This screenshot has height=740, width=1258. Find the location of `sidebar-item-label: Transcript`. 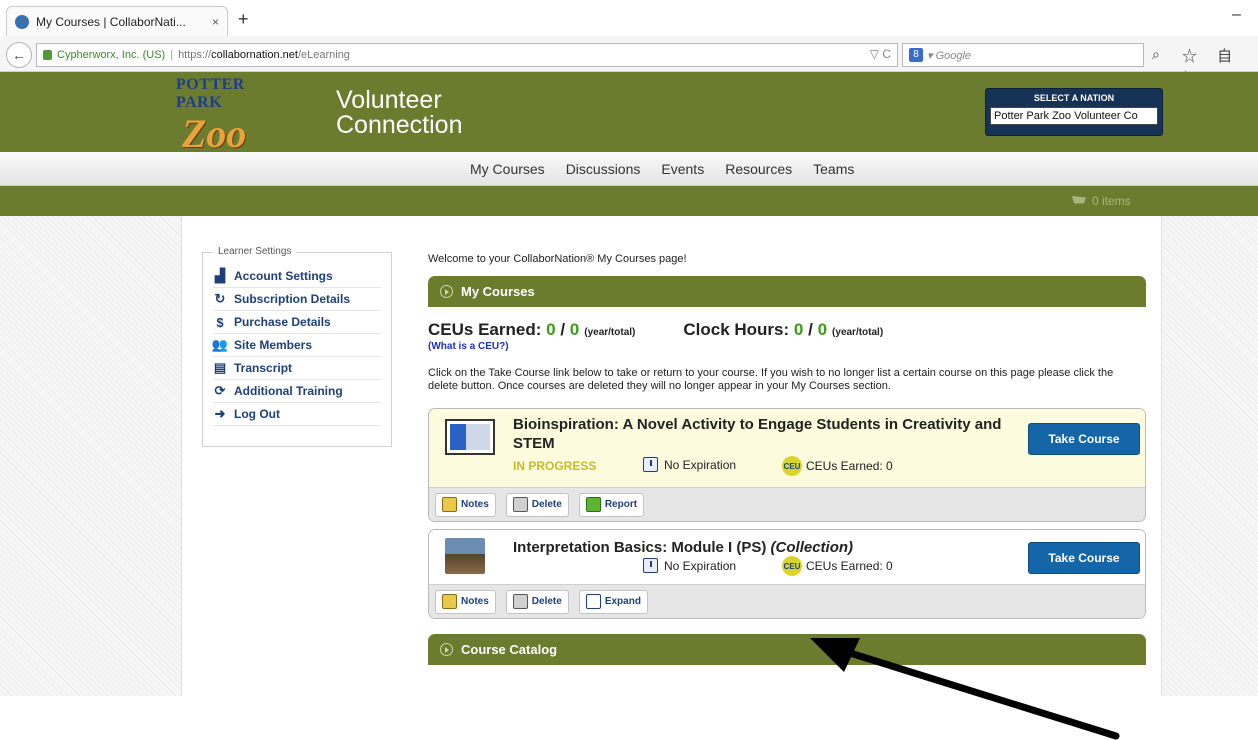

sidebar-item-label: Transcript is located at coordinates (263, 368).